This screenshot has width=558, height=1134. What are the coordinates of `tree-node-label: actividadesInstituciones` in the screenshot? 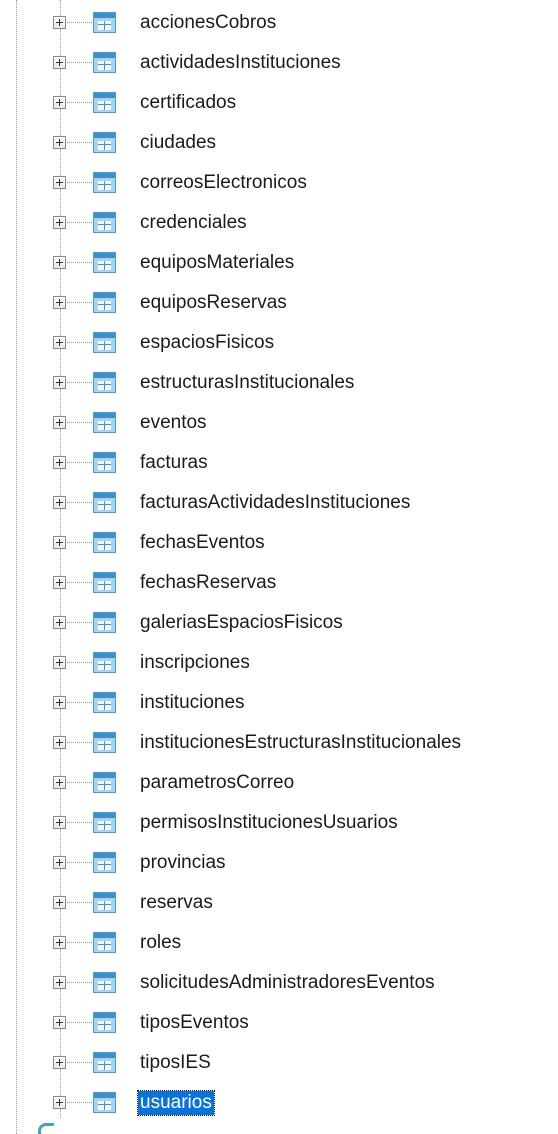 It's located at (240, 63).